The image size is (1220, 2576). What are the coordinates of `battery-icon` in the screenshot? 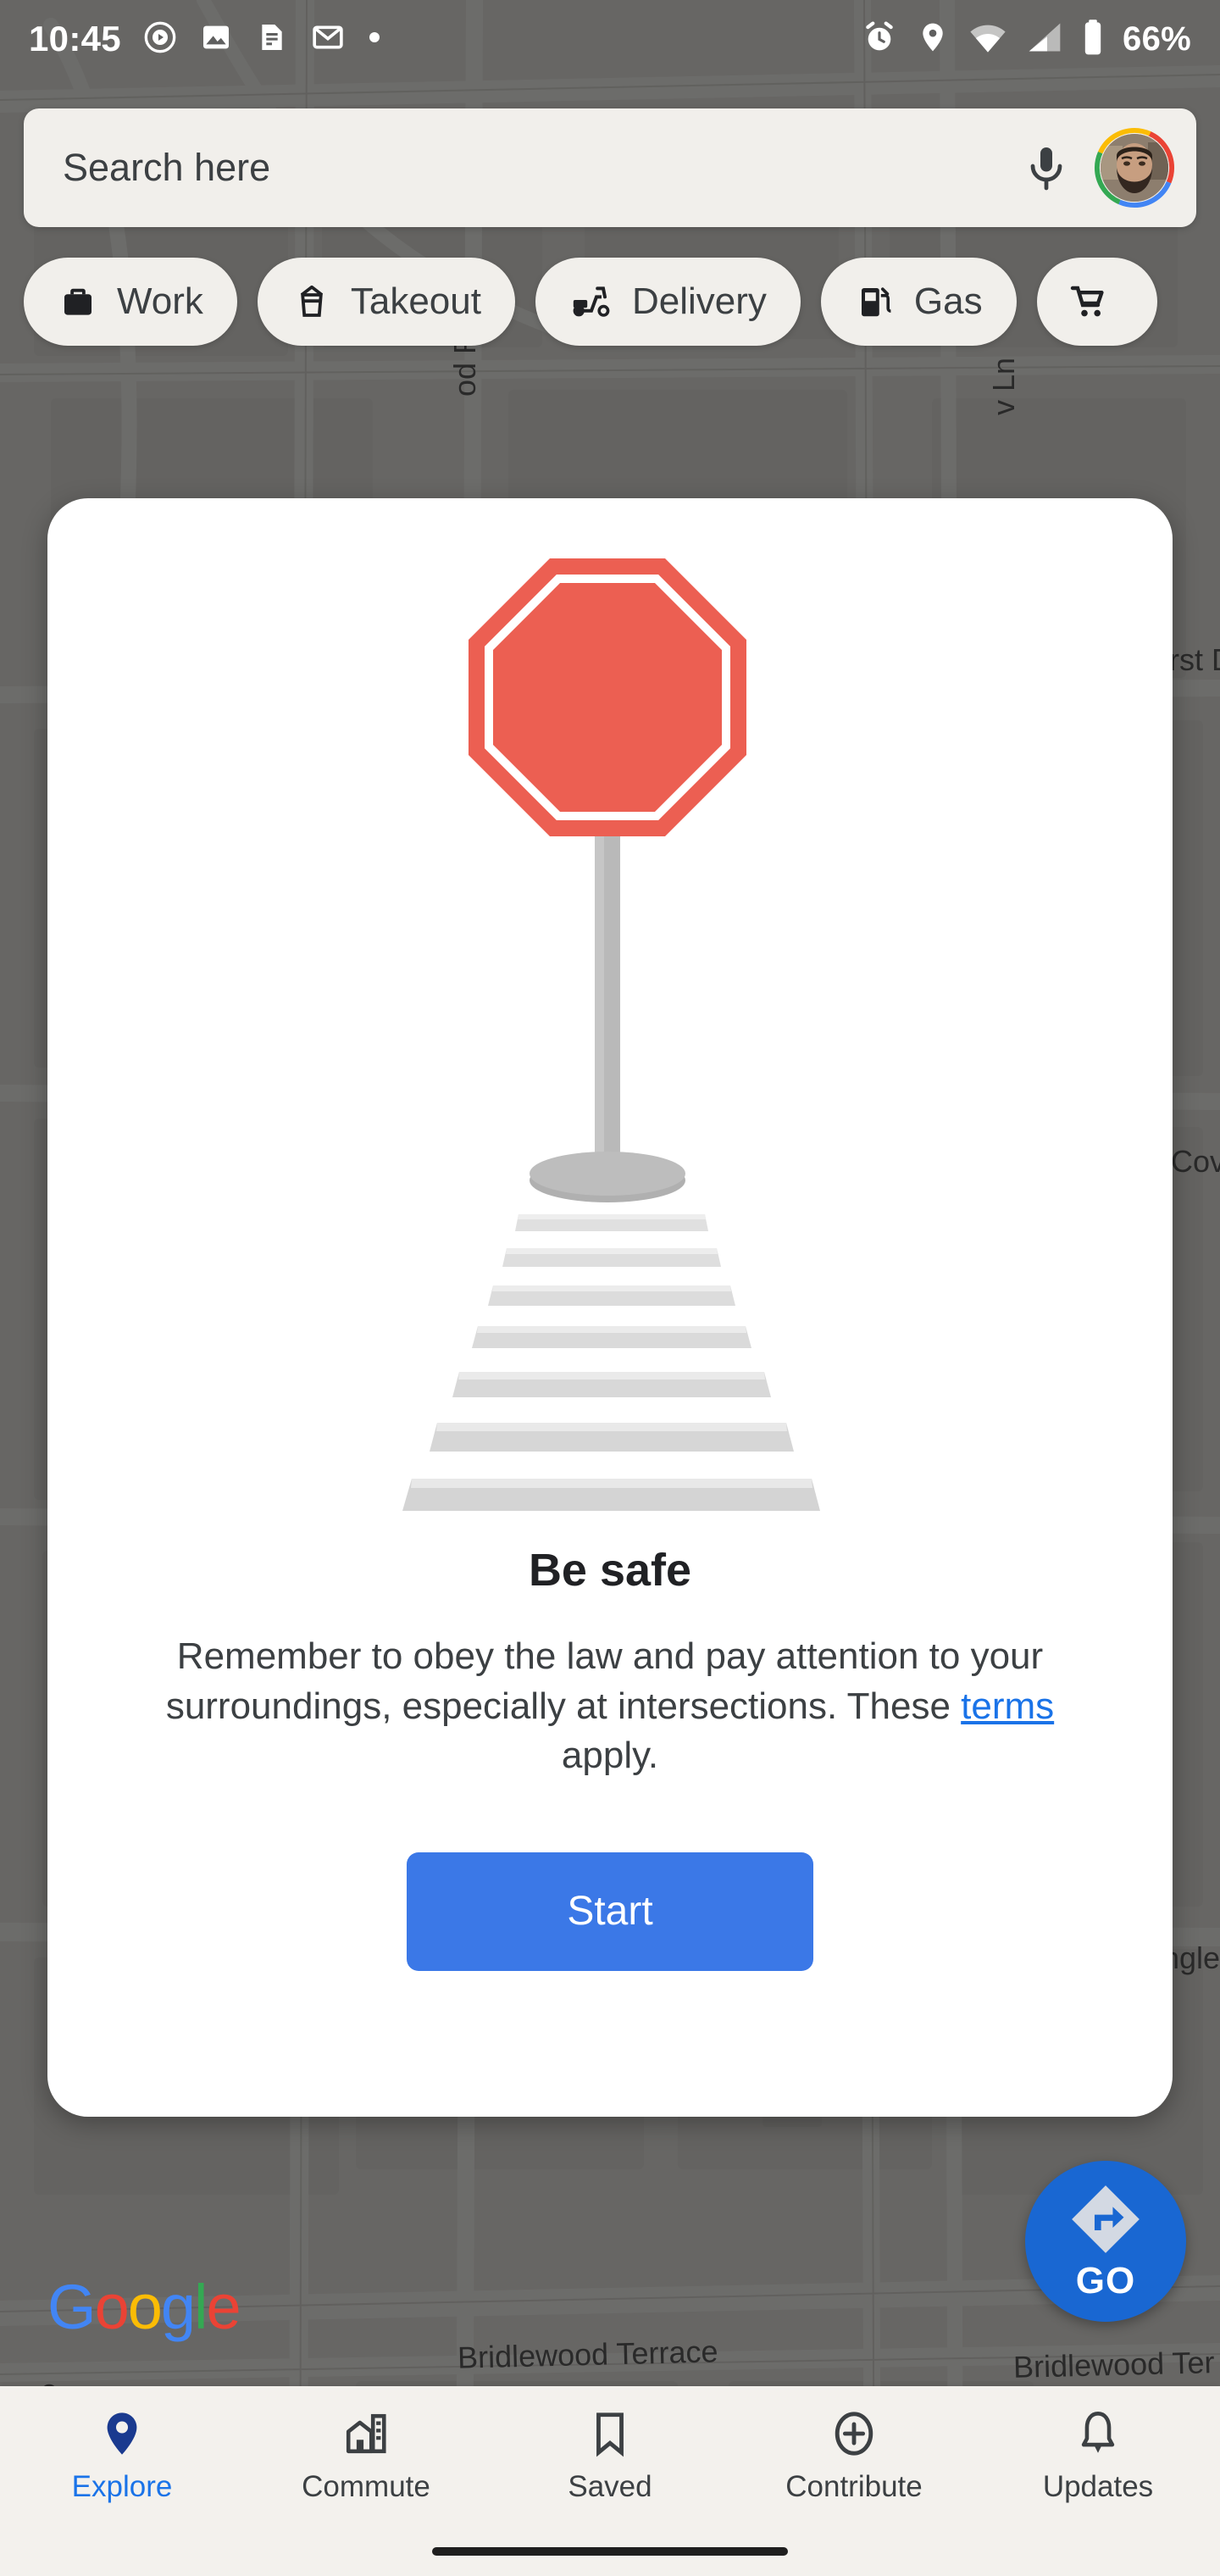 It's located at (1093, 39).